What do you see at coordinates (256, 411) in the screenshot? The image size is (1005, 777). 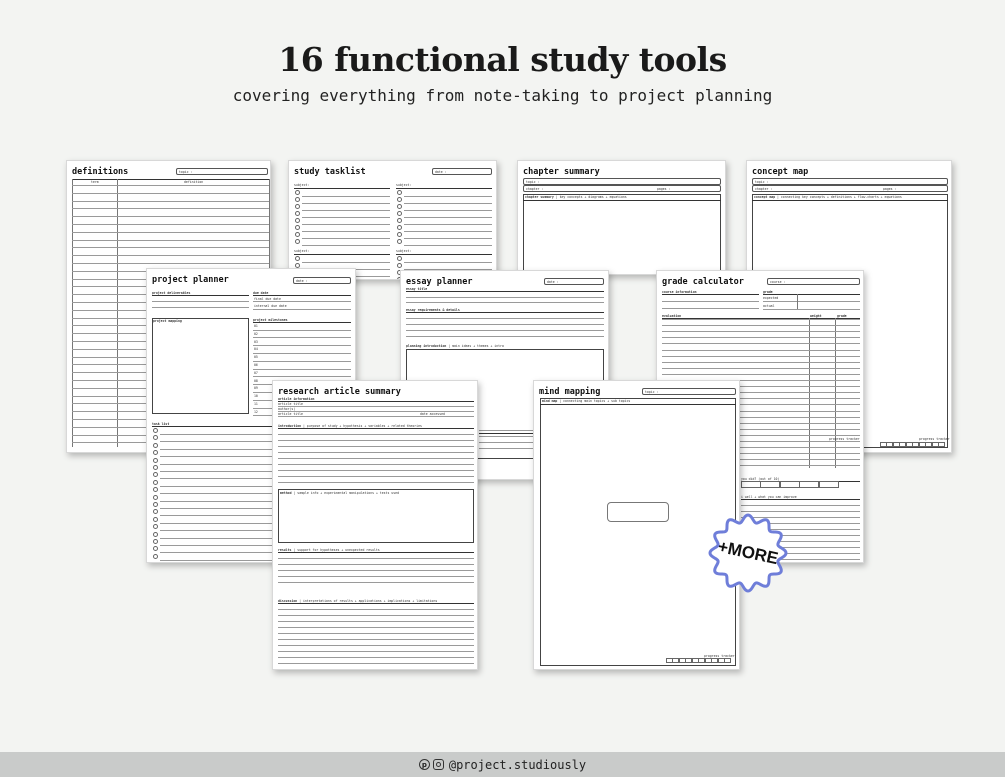 I see `milestone-number: 12` at bounding box center [256, 411].